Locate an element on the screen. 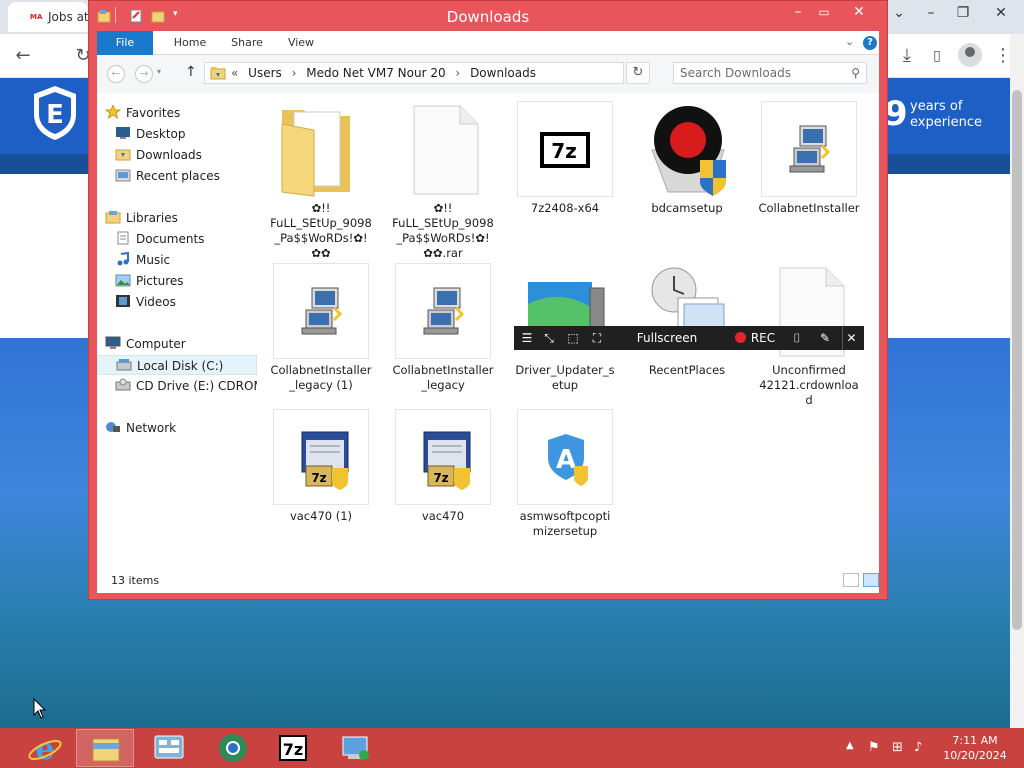 The image size is (1024, 768). years-line-2: experience is located at coordinates (946, 122).